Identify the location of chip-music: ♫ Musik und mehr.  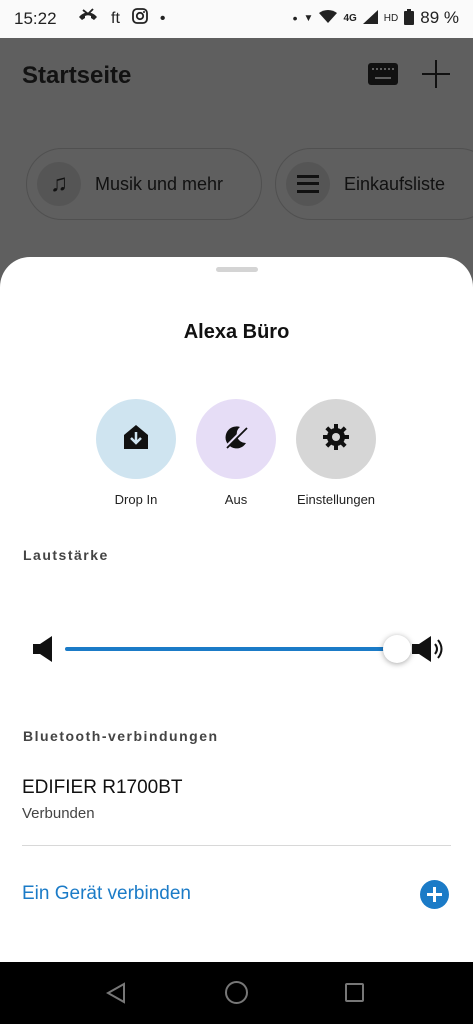
(144, 184).